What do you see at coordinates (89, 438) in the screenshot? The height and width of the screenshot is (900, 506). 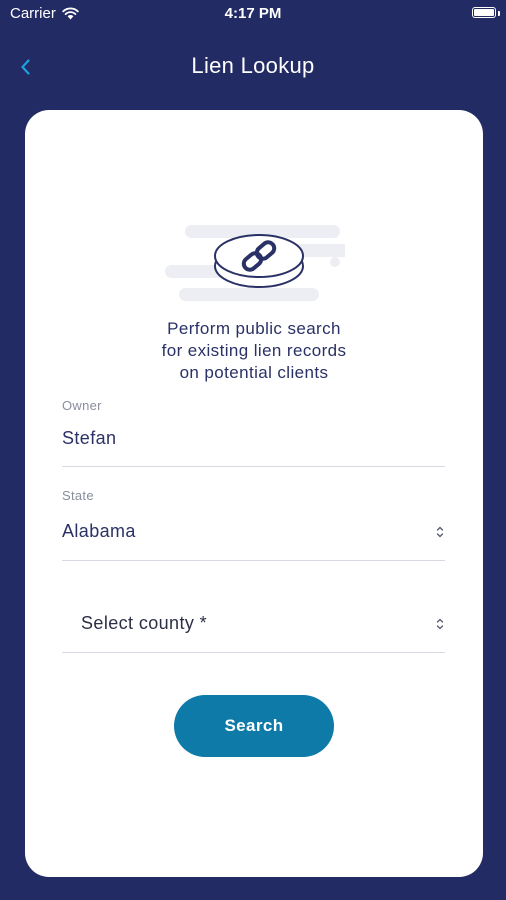 I see `owner-input: Stefan` at bounding box center [89, 438].